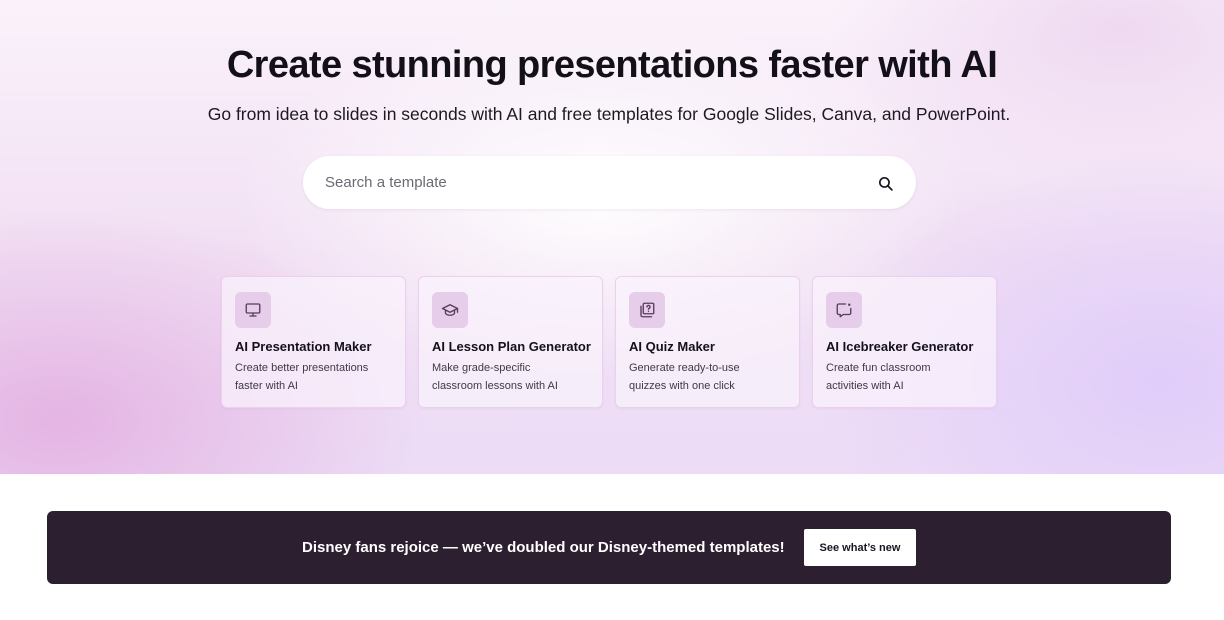 The image size is (1224, 620). I want to click on graduation-cap-icon, so click(450, 310).